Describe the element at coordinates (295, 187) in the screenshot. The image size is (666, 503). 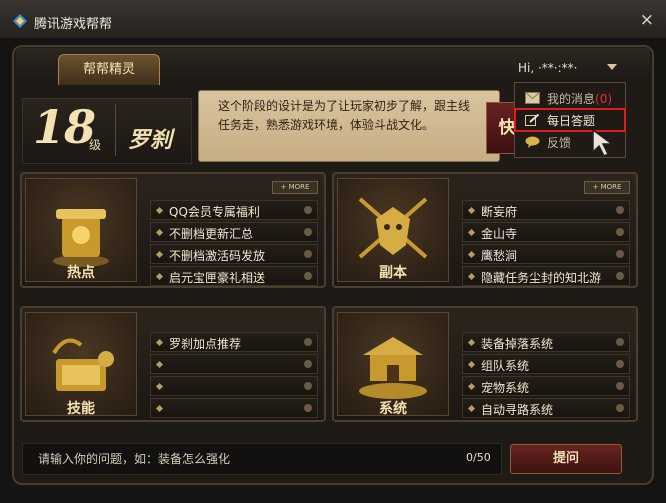
I see `more-button-hotspot: + MORE` at that location.